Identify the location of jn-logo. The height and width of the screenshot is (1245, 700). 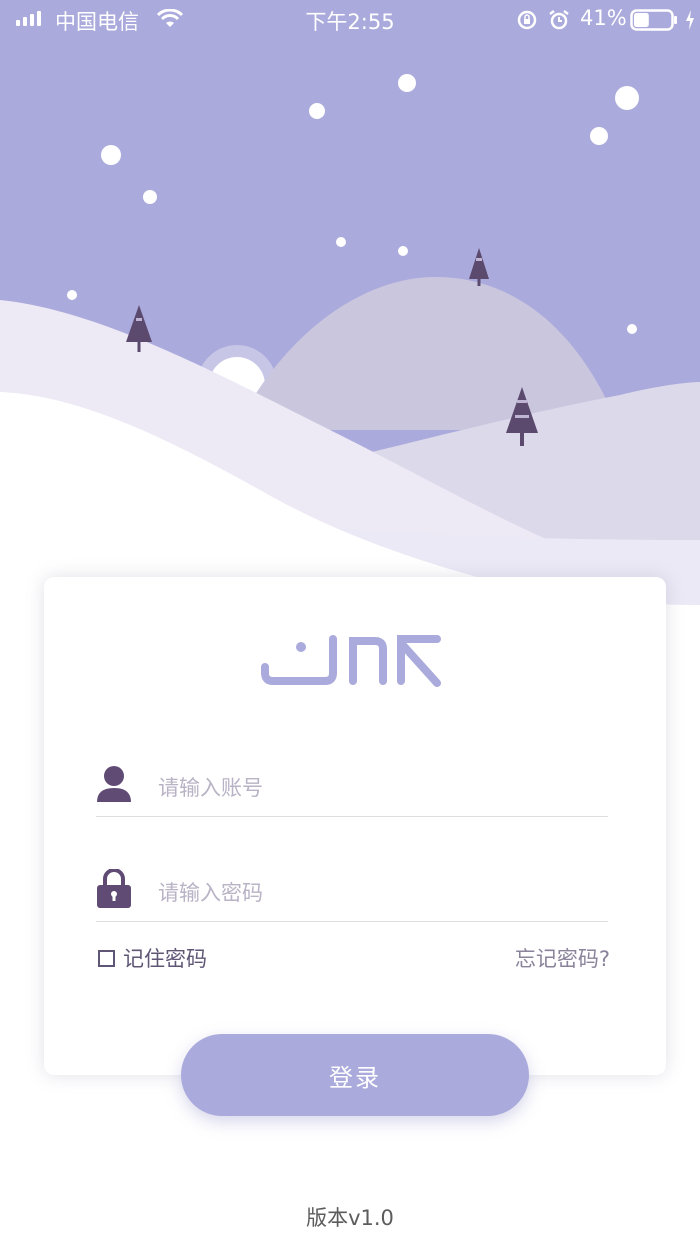
(351, 661).